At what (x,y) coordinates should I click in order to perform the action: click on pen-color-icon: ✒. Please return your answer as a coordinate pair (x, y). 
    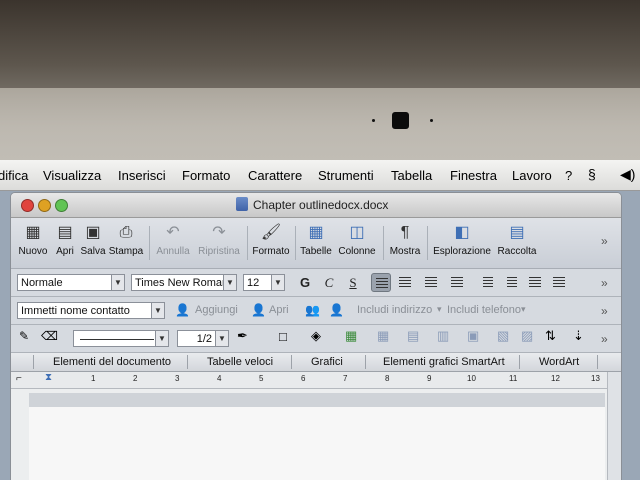
    Looking at the image, I should click on (242, 336).